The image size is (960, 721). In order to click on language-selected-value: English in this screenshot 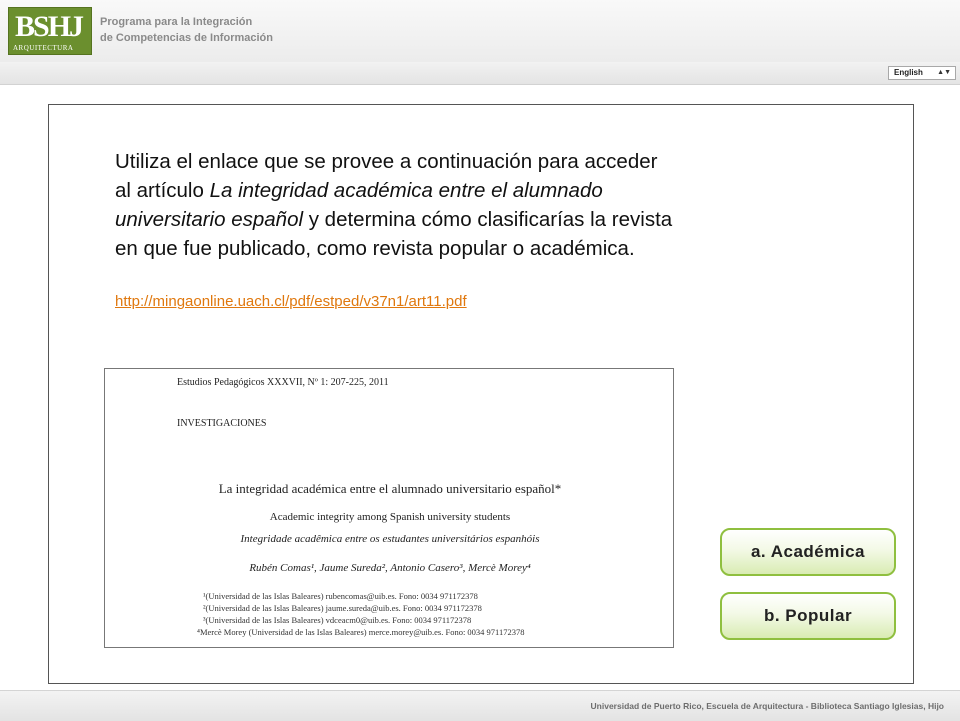, I will do `click(908, 72)`.